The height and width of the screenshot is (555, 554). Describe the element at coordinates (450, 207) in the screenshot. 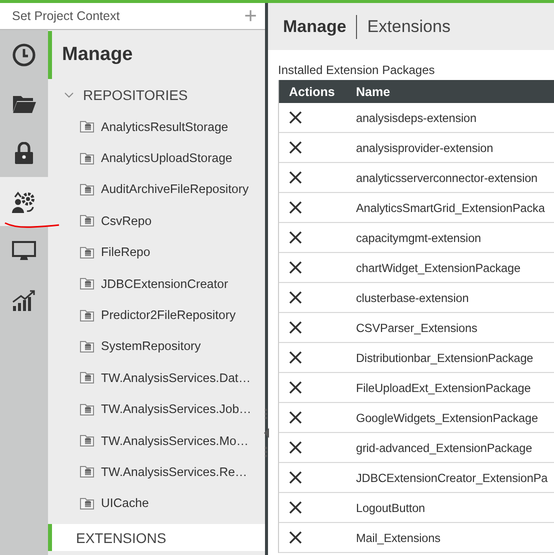

I see `table-cell: AnalyticsSmartGrid_ExtensionPacka` at that location.